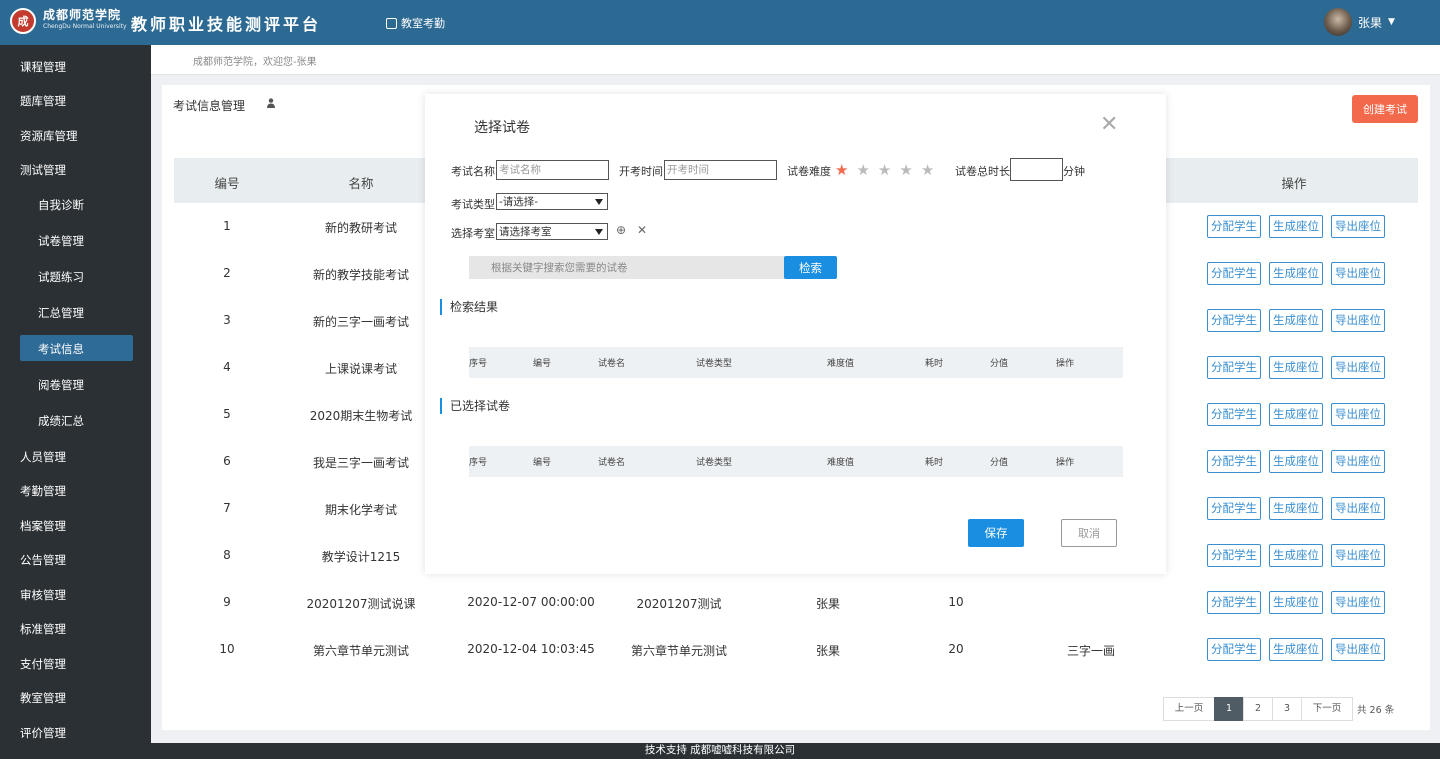 This screenshot has height=759, width=1440. What do you see at coordinates (552, 170) in the screenshot?
I see `exam-name-input` at bounding box center [552, 170].